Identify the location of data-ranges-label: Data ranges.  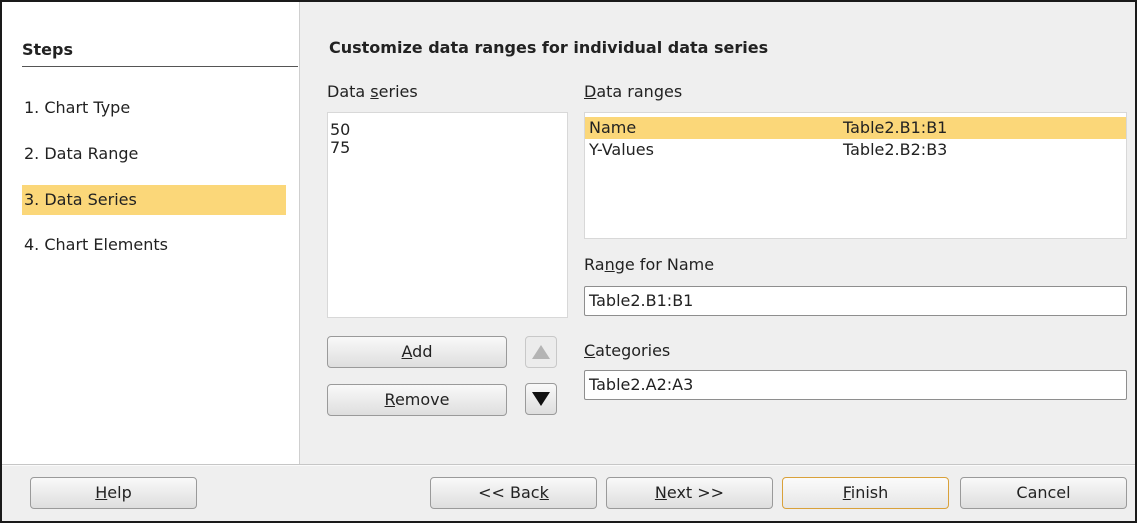
(633, 91).